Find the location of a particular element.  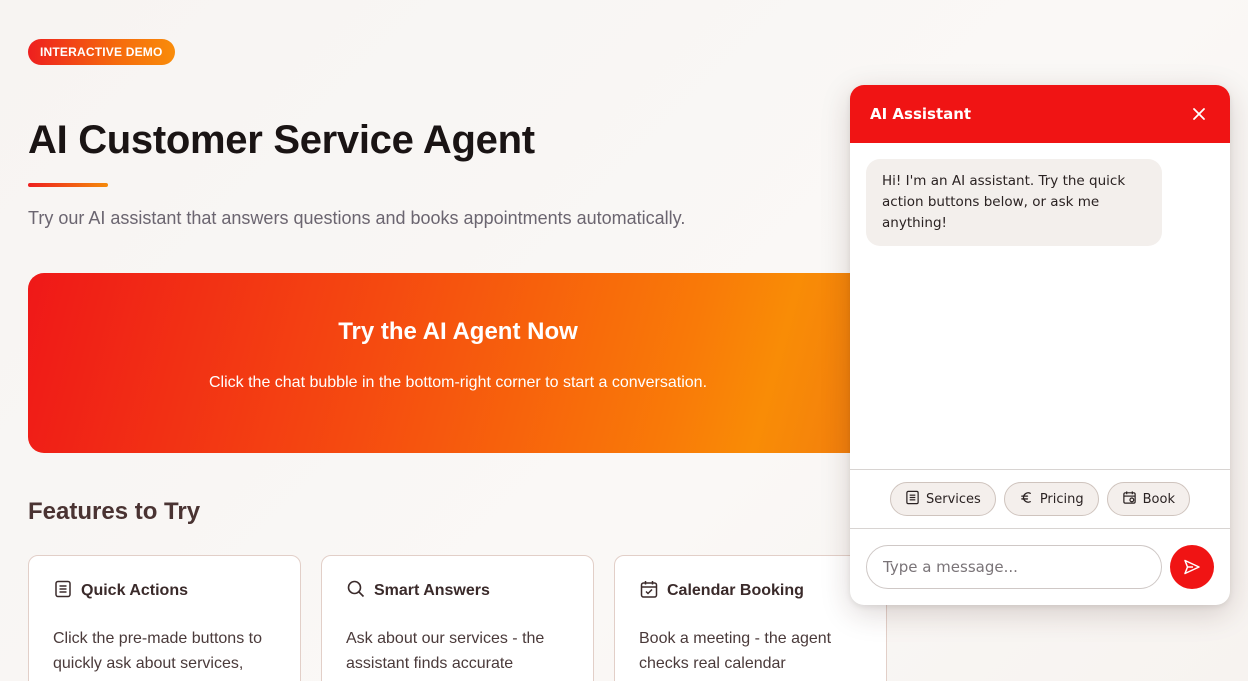

send-button is located at coordinates (1192, 567).